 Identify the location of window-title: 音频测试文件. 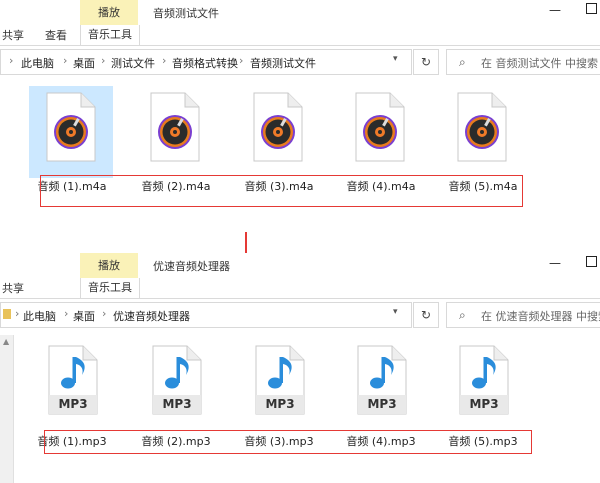
(186, 13).